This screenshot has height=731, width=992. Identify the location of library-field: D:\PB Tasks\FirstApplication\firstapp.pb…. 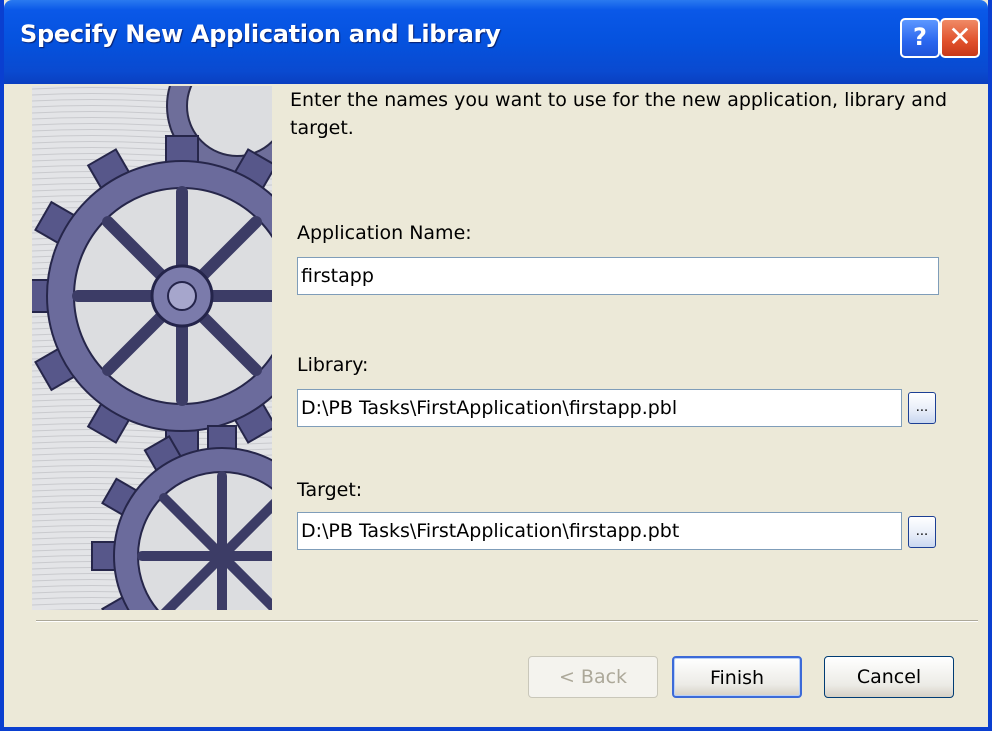
(599, 408).